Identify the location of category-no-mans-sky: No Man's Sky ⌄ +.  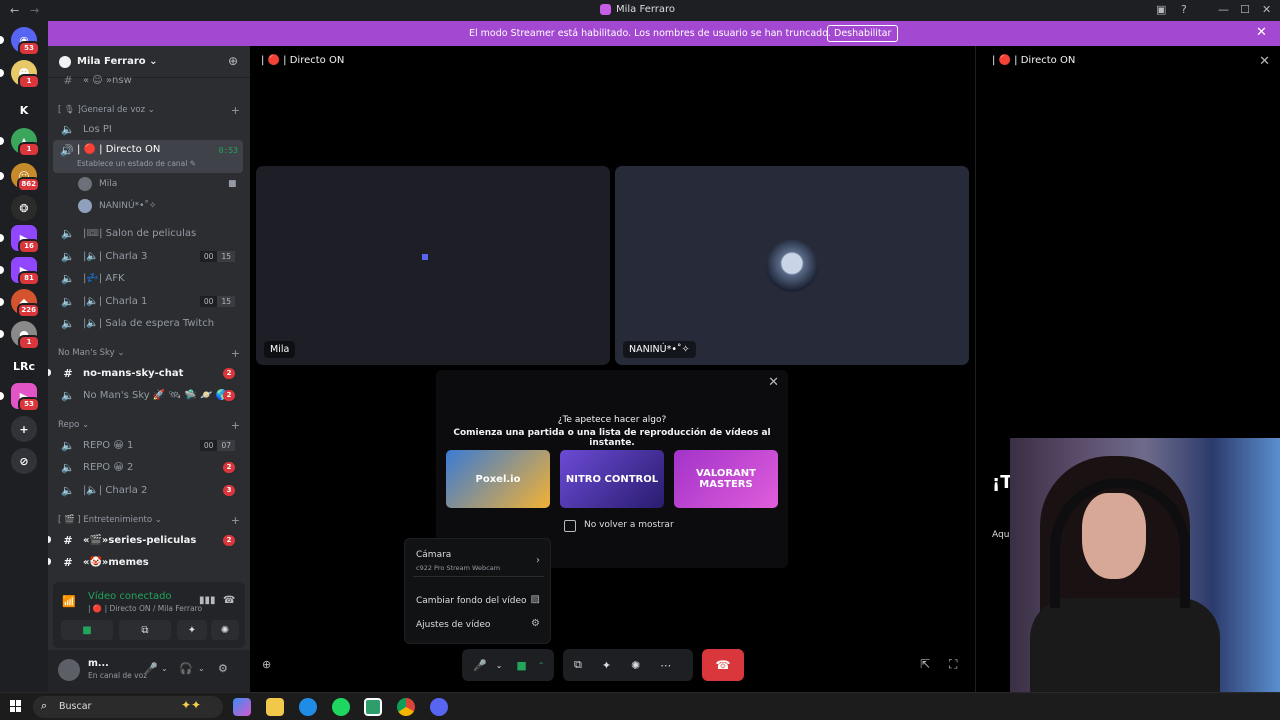
(151, 354).